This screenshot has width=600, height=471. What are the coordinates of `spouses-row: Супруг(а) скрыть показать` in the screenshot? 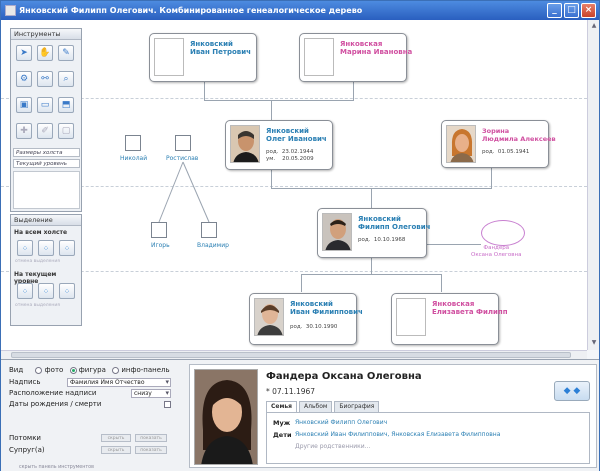 It's located at (90, 450).